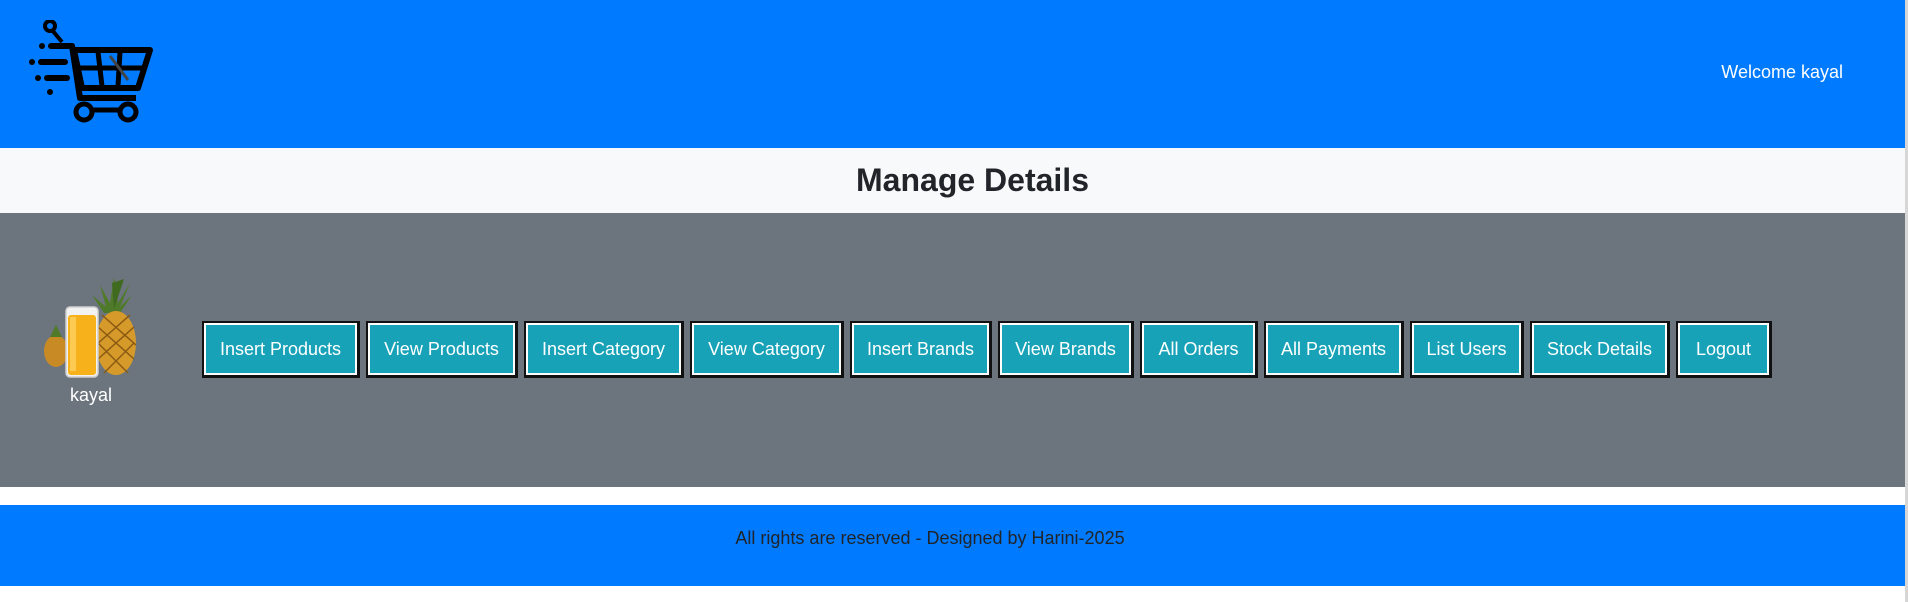 The image size is (1908, 602). I want to click on admin-username: kayal, so click(91, 395).